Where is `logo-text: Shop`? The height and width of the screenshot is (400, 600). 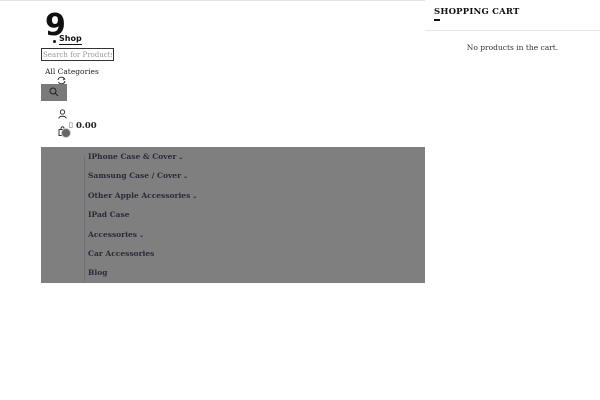
logo-text: Shop is located at coordinates (70, 39).